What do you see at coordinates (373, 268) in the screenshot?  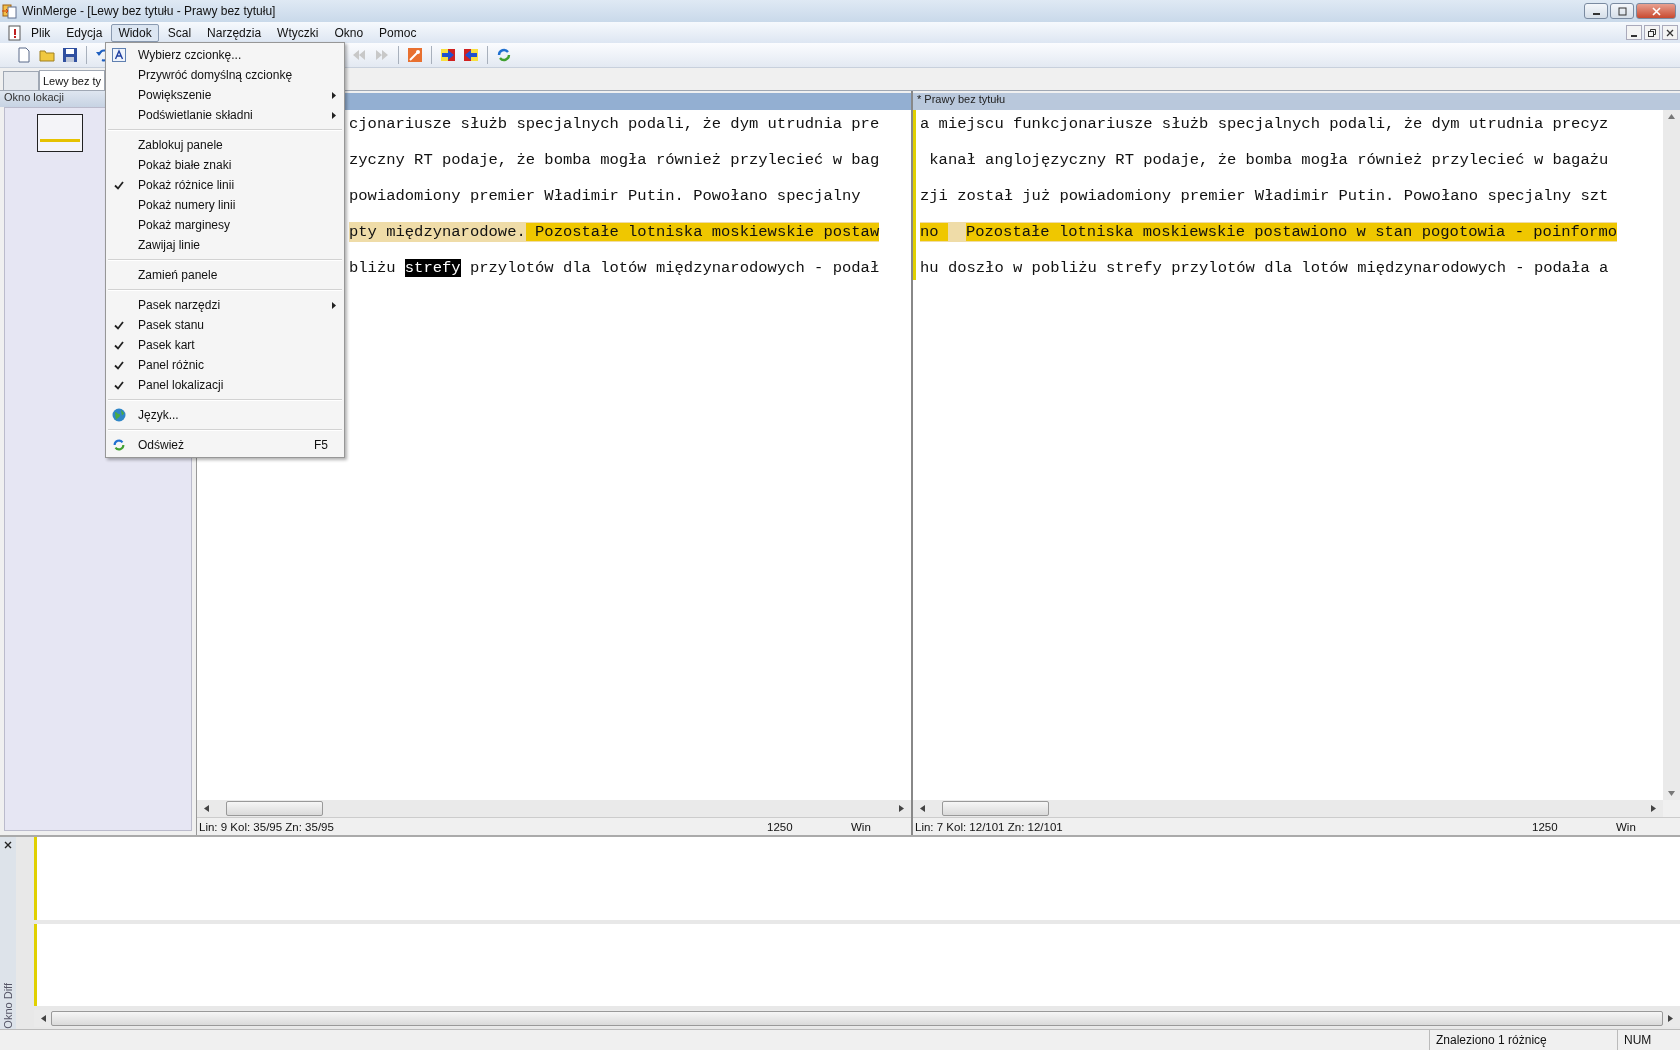 I see `code-text: bliżu` at bounding box center [373, 268].